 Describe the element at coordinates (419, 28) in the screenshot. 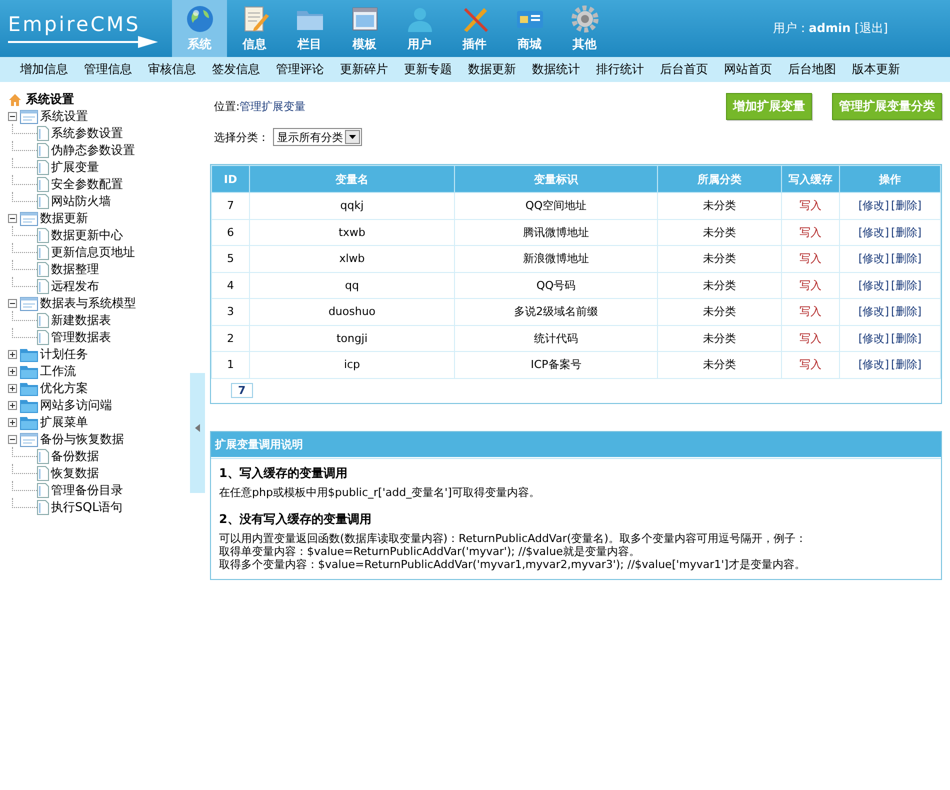

I see `nav-tab: 用户` at that location.